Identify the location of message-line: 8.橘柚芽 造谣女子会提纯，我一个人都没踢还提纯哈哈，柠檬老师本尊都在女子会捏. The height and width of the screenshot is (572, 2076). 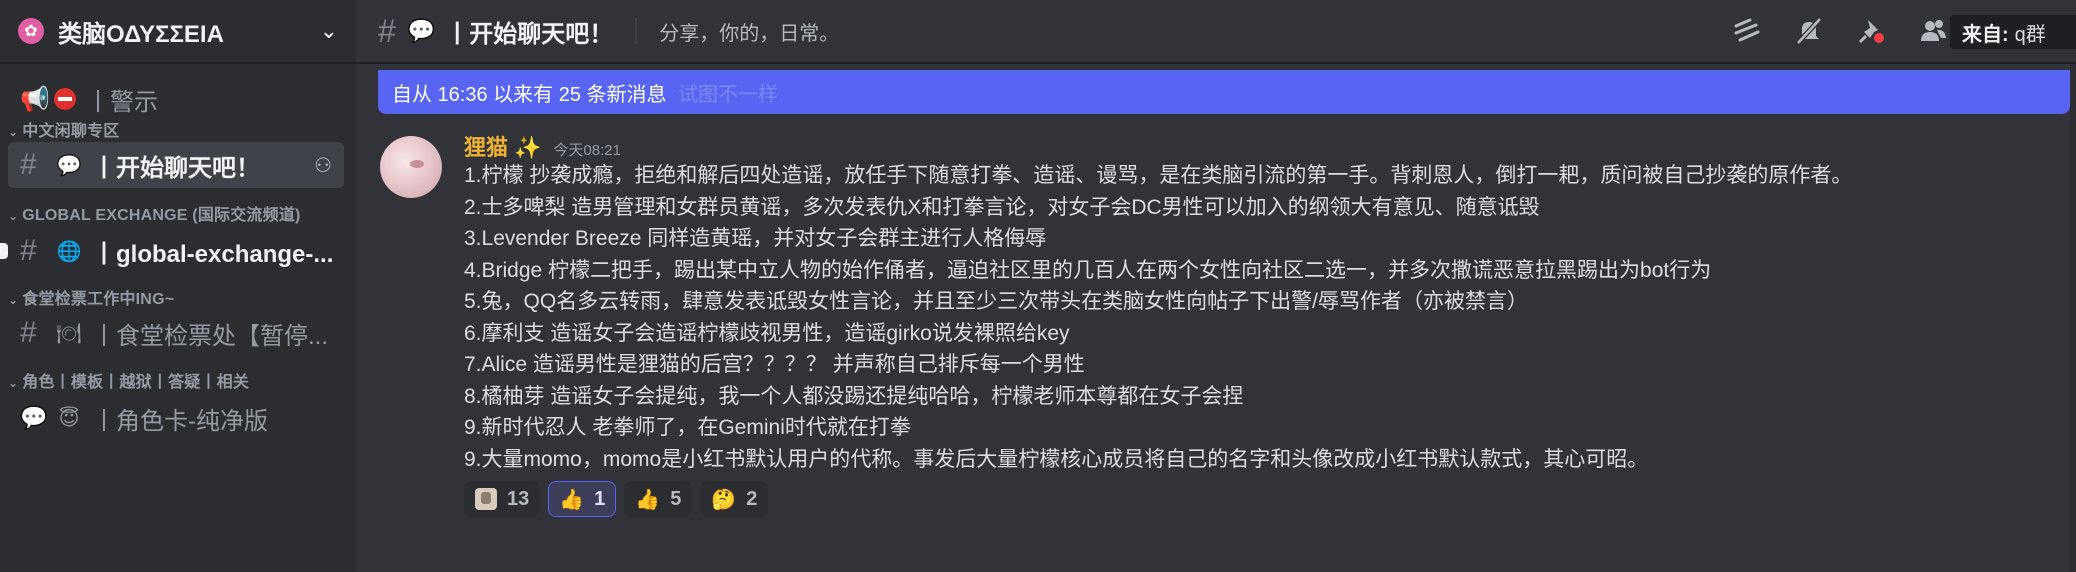
(854, 396).